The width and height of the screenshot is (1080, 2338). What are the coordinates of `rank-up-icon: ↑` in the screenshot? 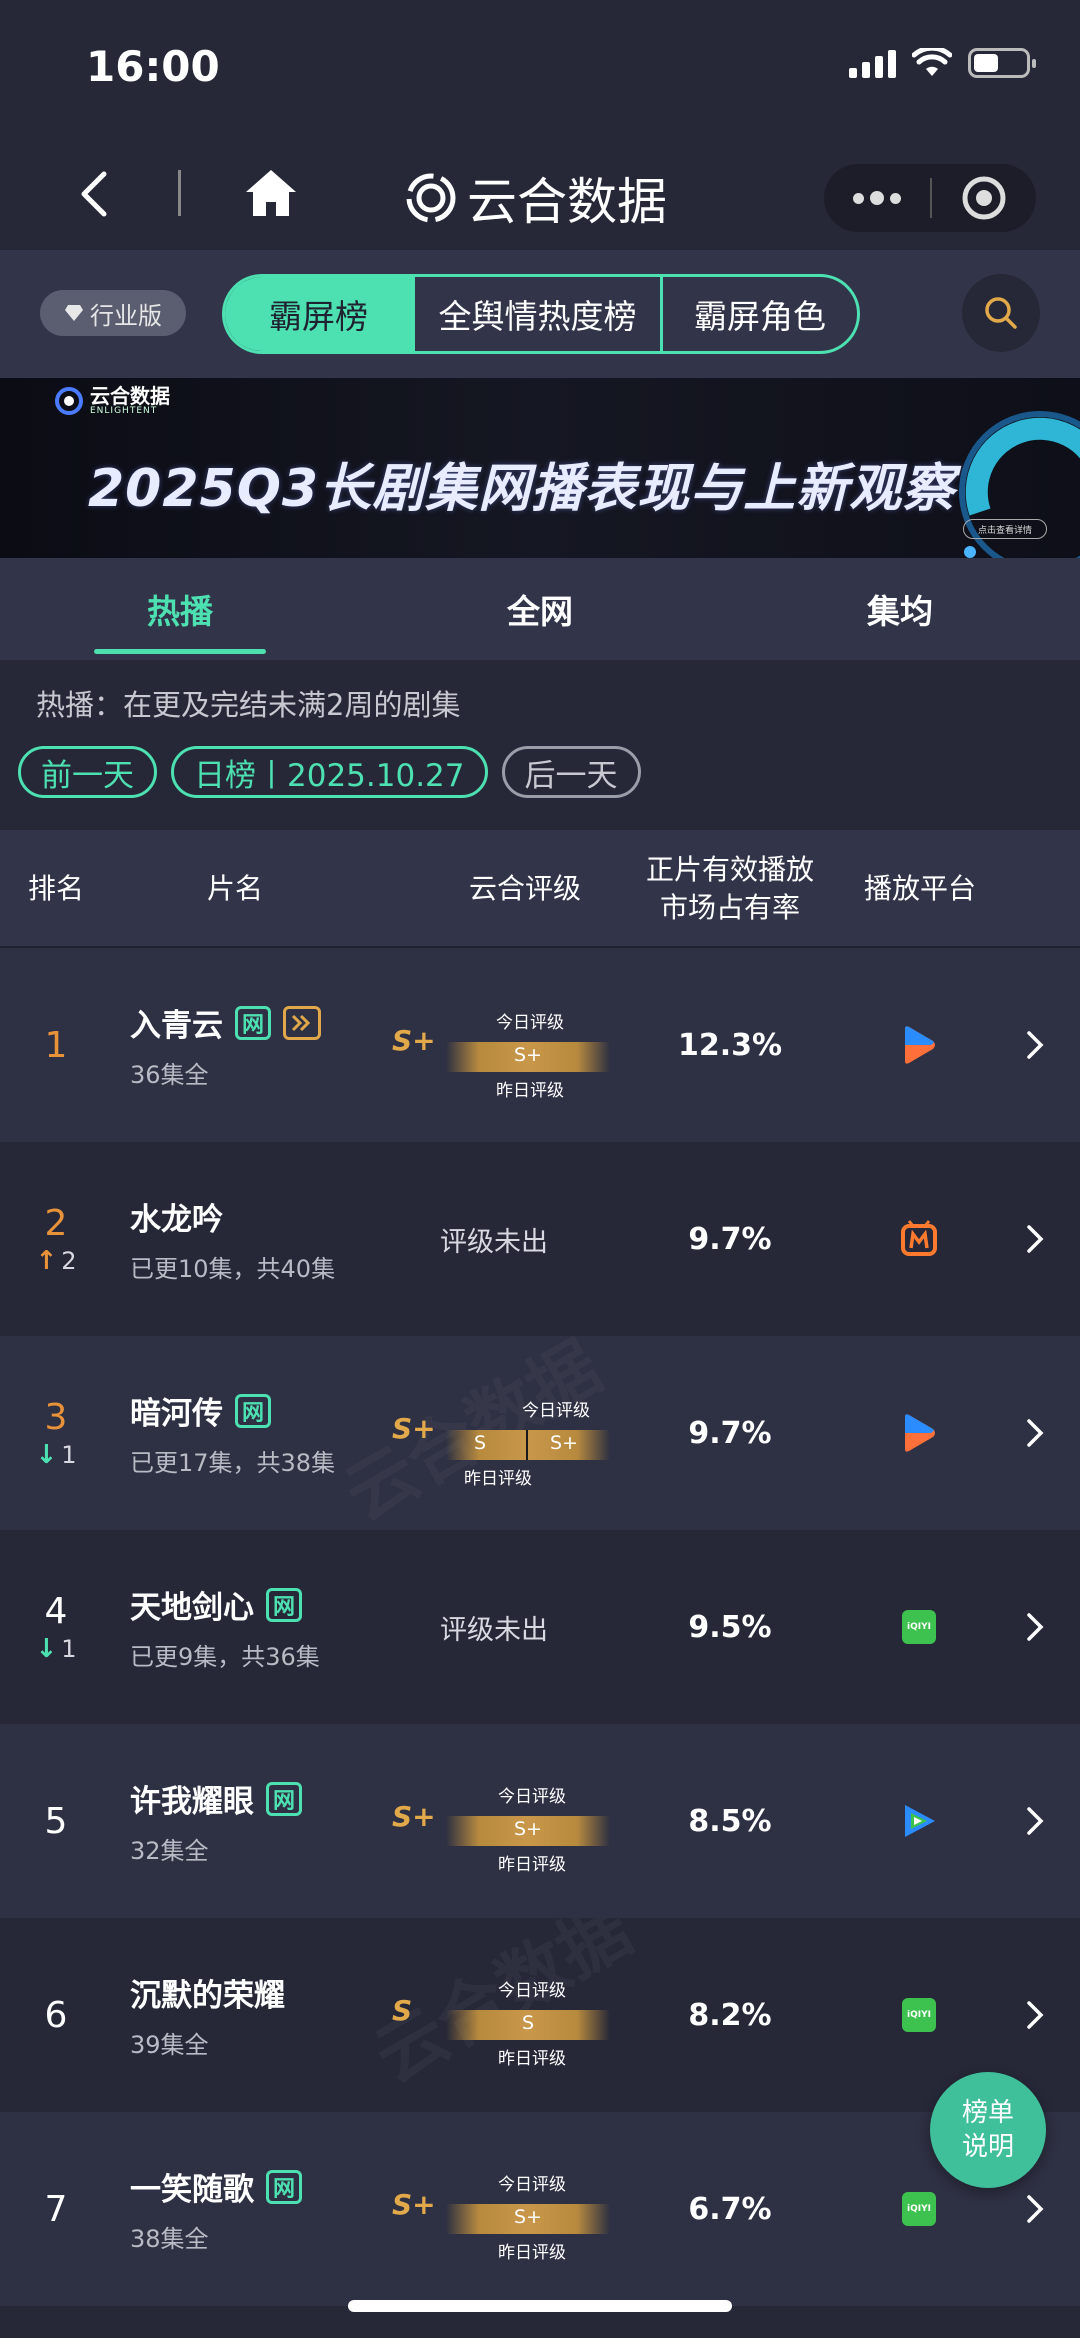 It's located at (46, 1260).